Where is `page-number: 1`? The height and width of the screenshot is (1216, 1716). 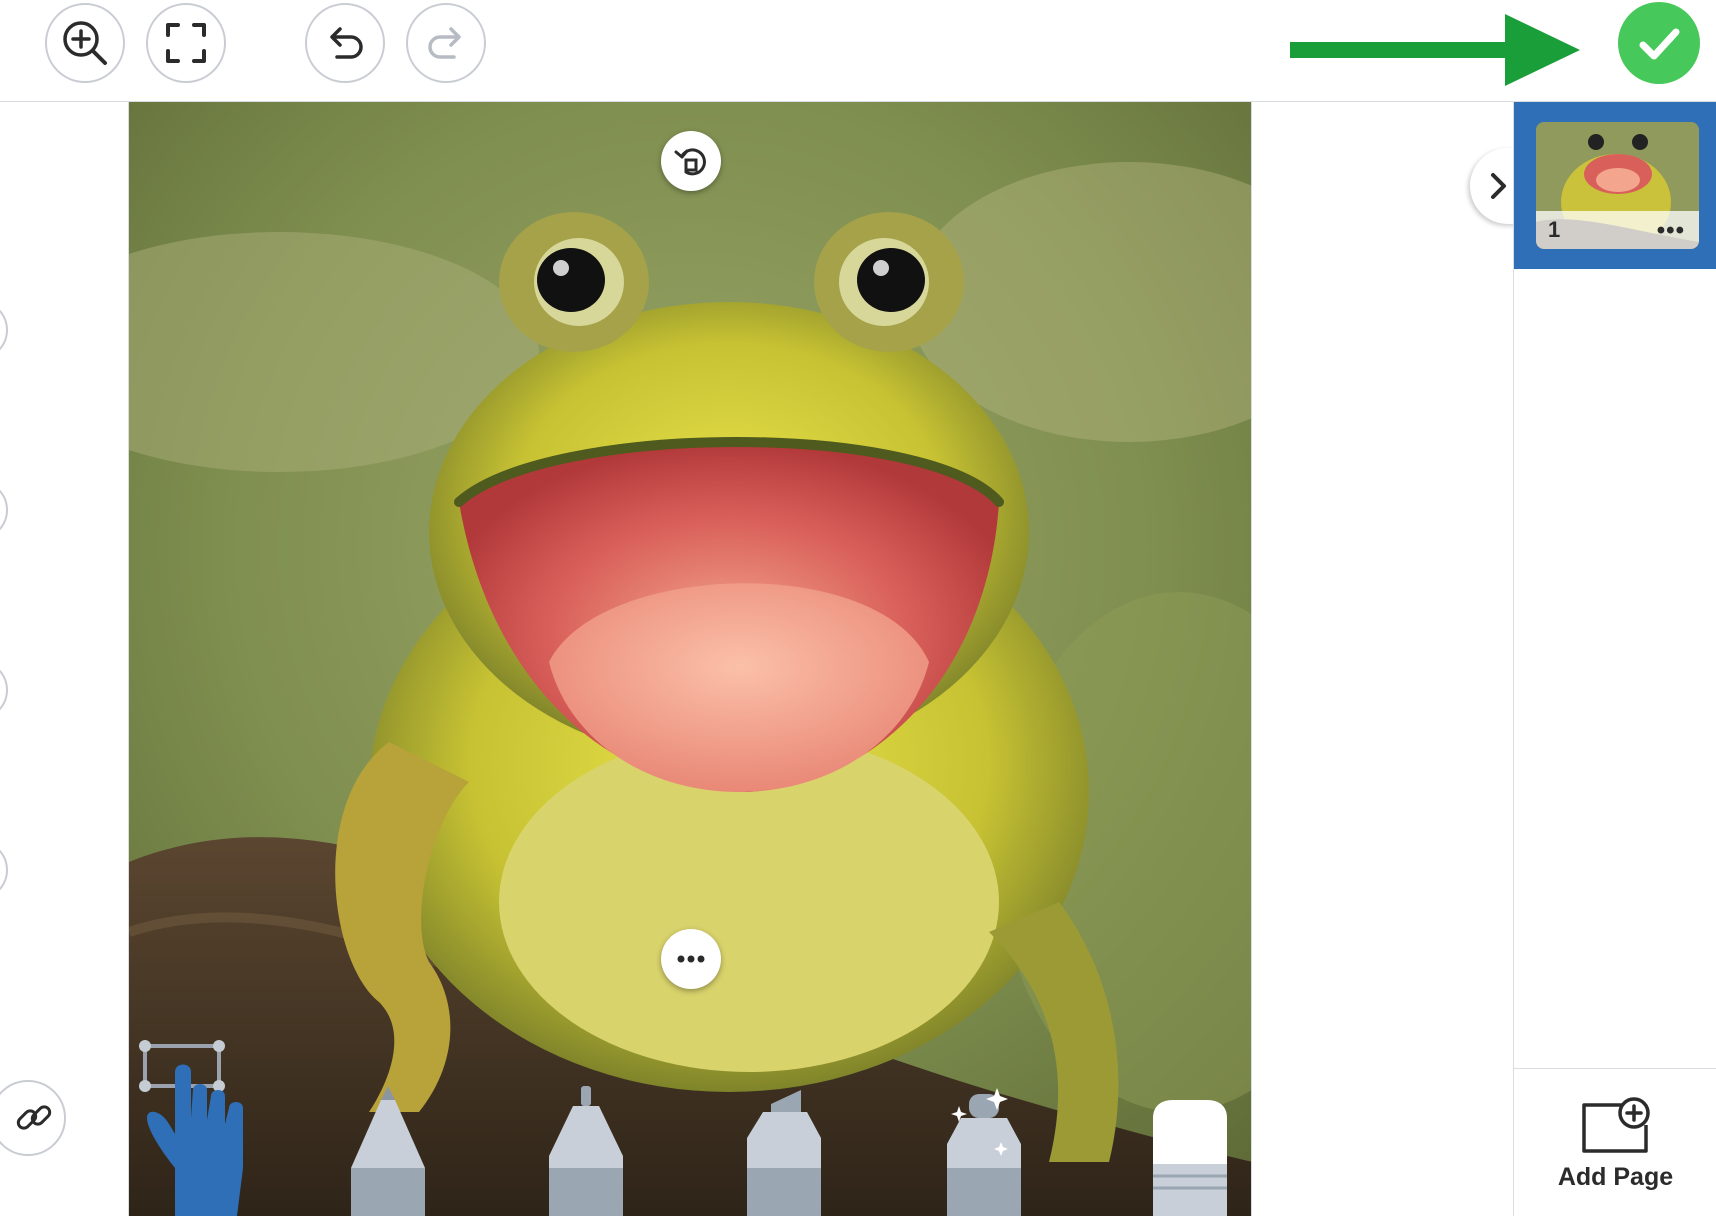 page-number: 1 is located at coordinates (1554, 229).